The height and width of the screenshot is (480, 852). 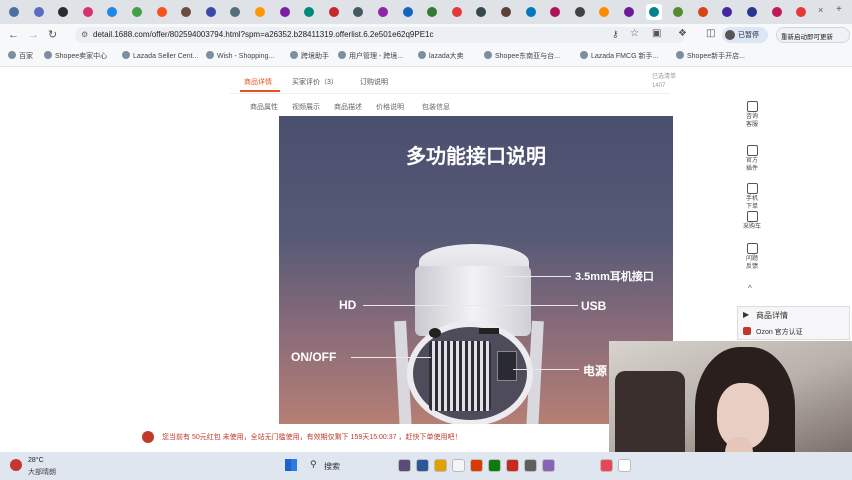 What do you see at coordinates (793, 323) in the screenshot?
I see `product-detail-panel: ▶ 商品详情 Ozon 官方认证` at bounding box center [793, 323].